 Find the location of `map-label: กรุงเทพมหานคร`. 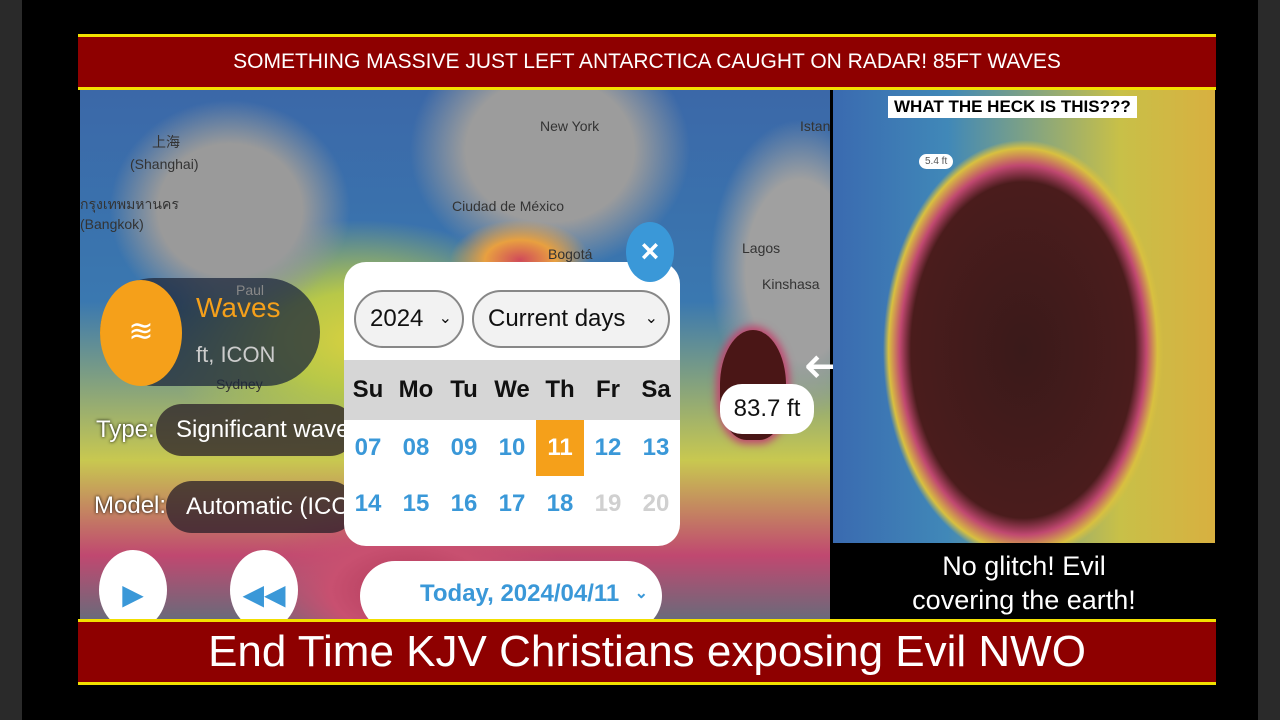

map-label: กรุงเทพมหานคร is located at coordinates (129, 204).